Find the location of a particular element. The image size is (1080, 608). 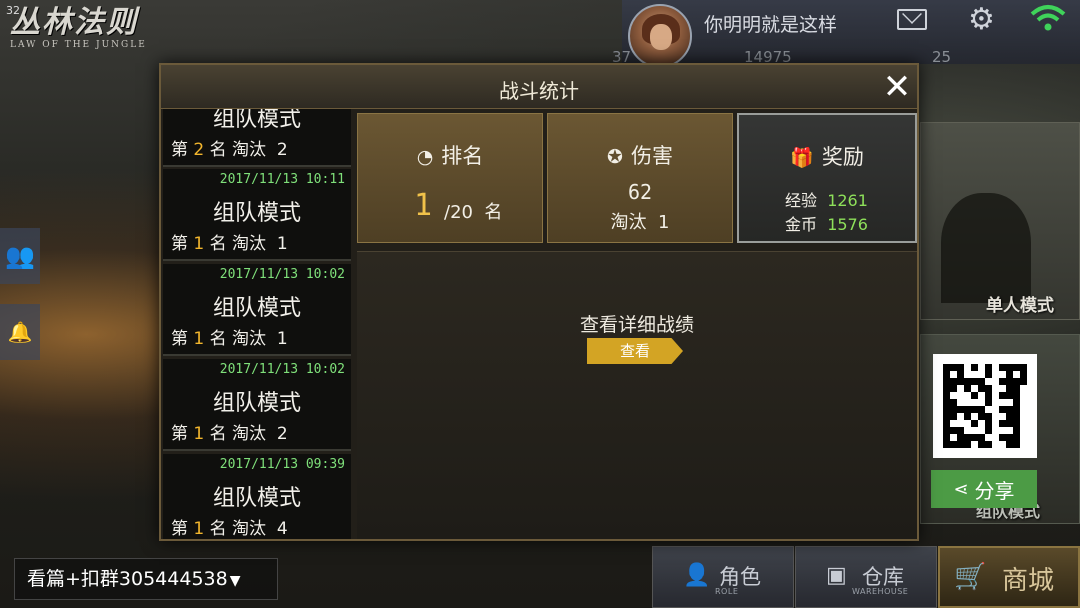

shop-button: 🛒 商城 is located at coordinates (1009, 577).